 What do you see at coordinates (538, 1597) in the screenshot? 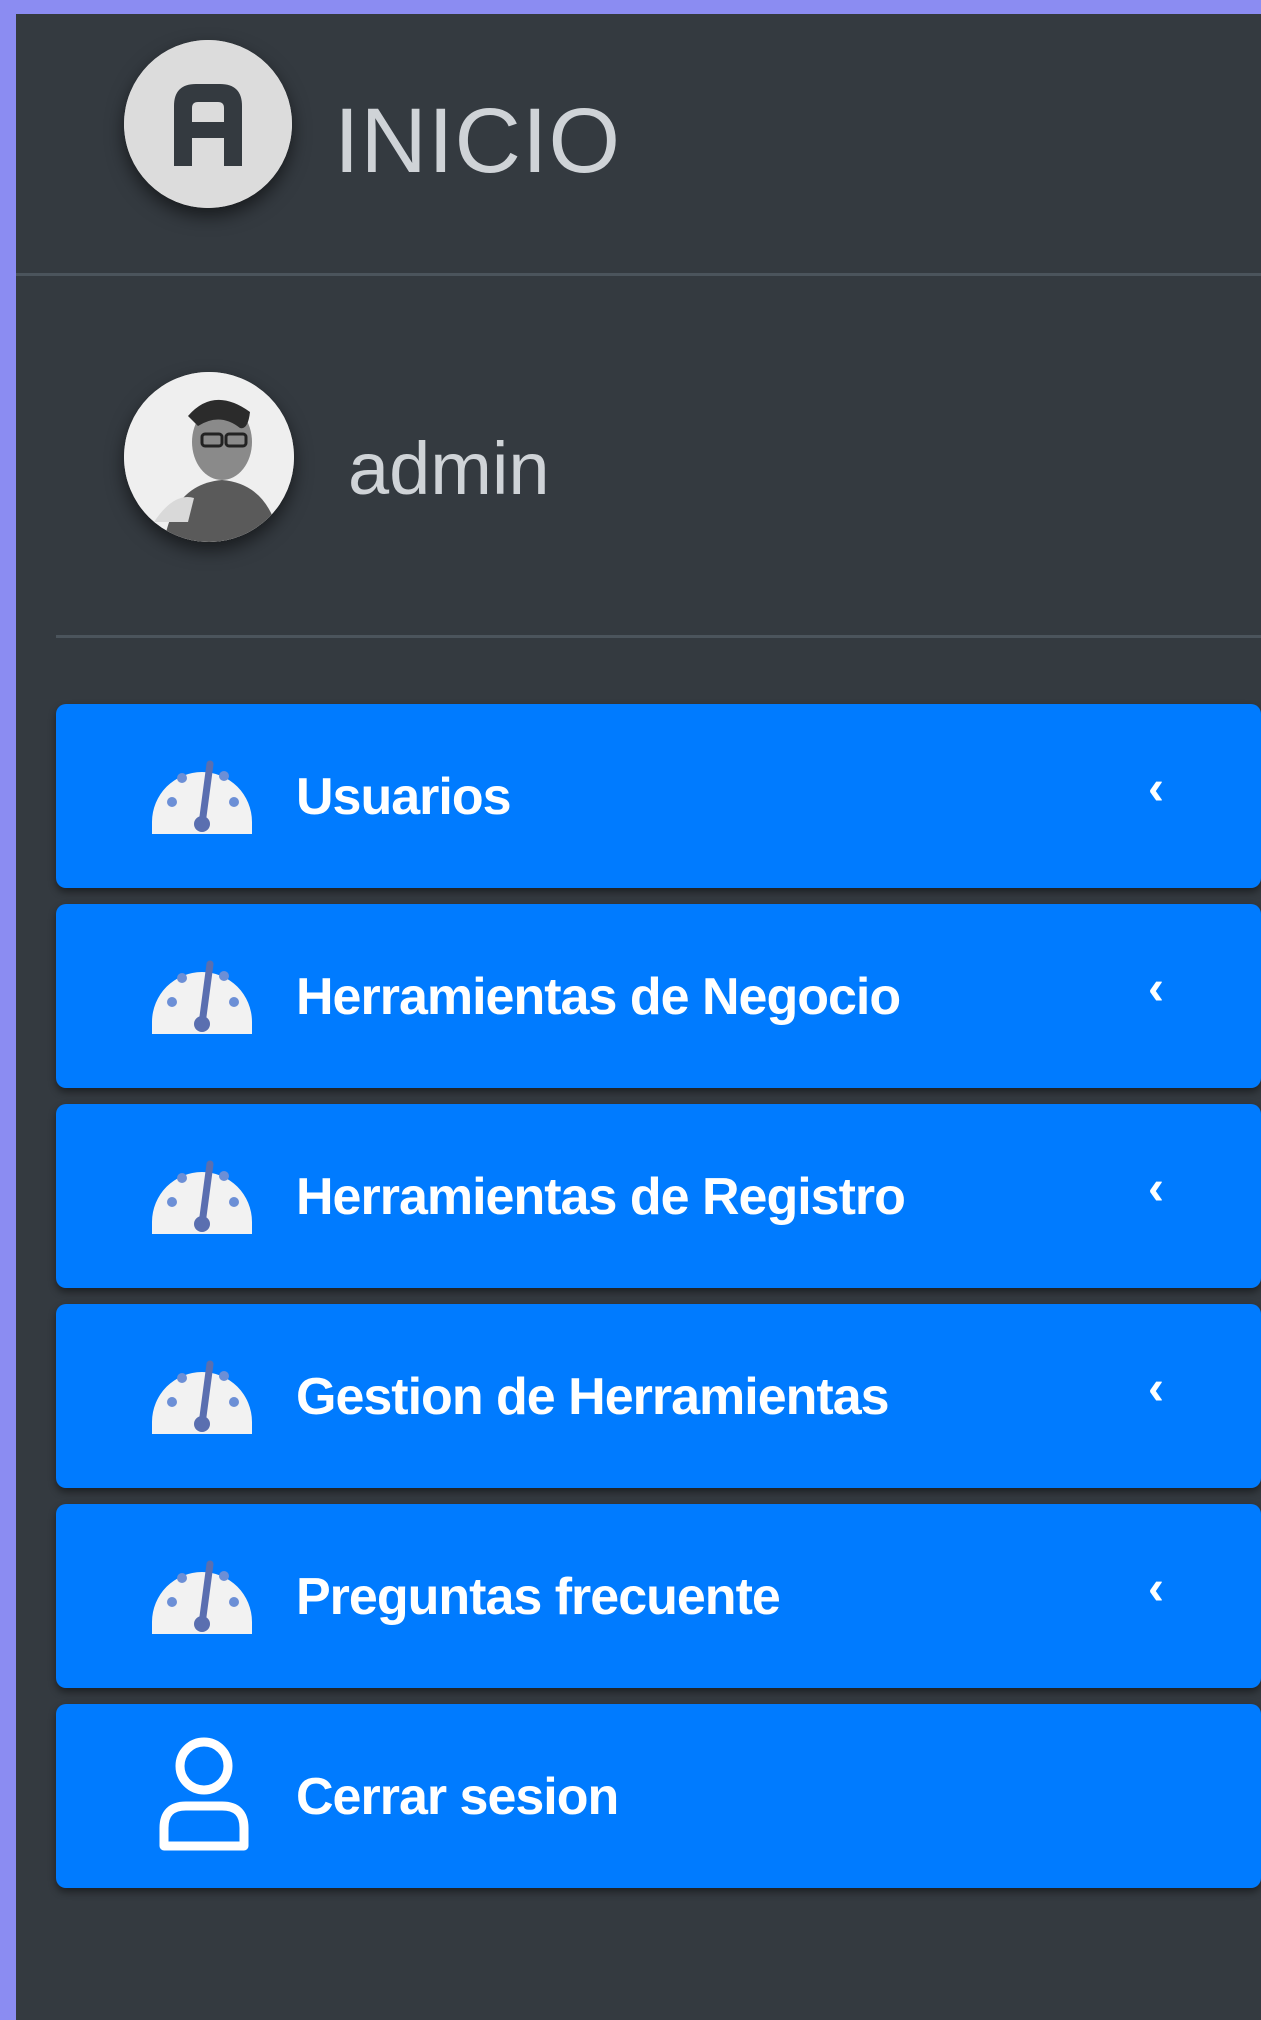
I see `sidebar-item-label: Preguntas frecuente` at bounding box center [538, 1597].